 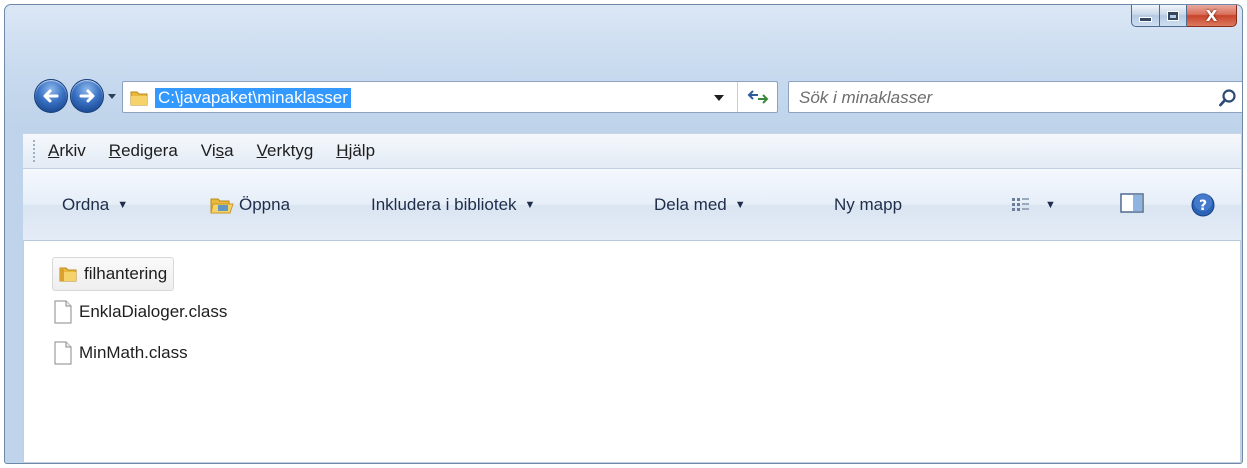 I want to click on open-label: Öppna, so click(x=265, y=204).